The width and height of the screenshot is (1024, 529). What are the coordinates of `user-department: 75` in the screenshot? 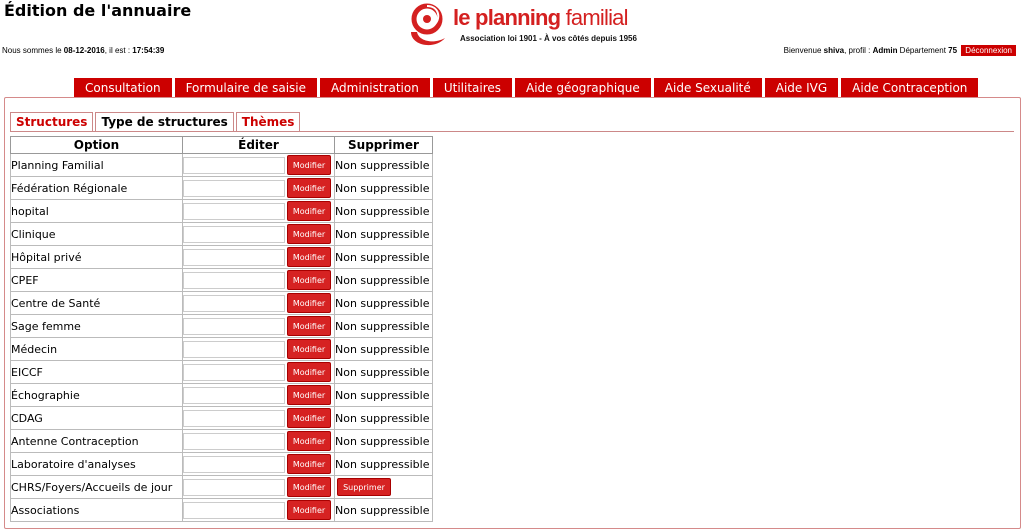 It's located at (953, 50).